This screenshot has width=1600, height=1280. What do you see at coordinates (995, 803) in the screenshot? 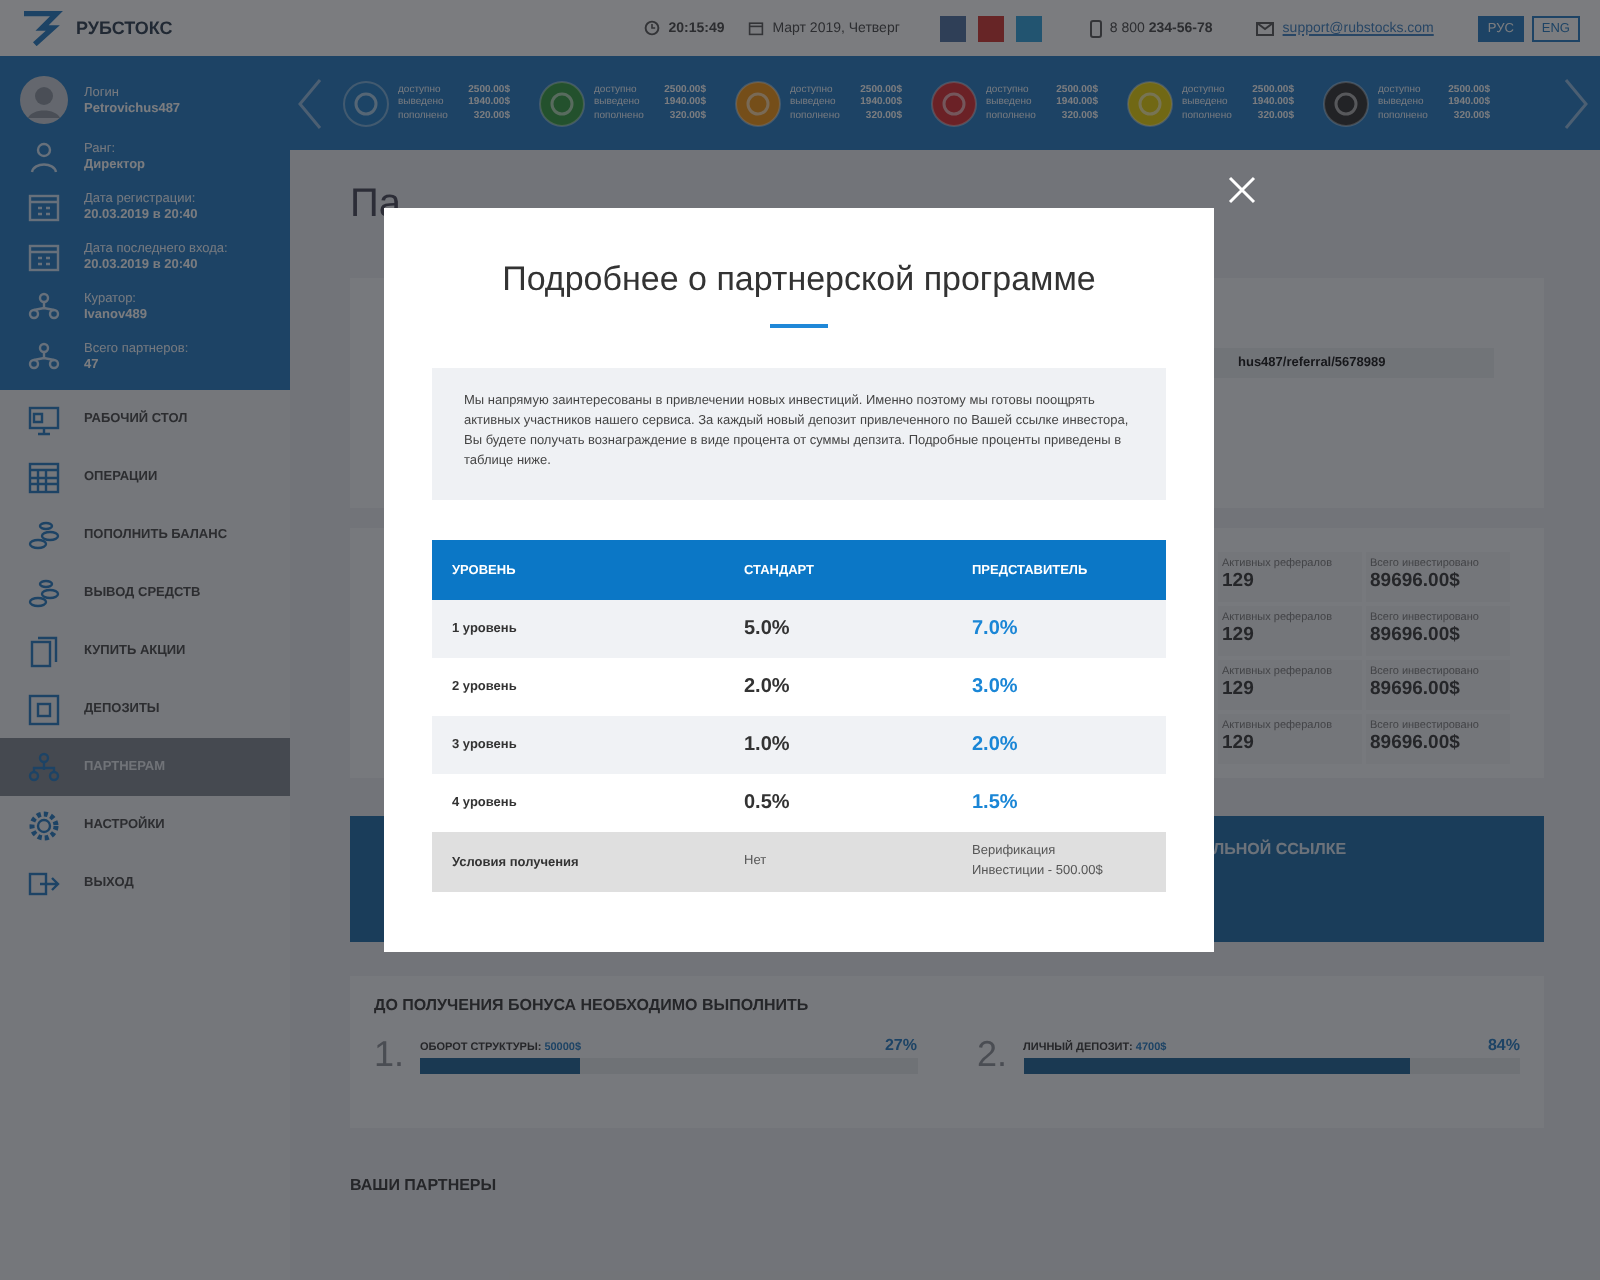
I see `table-cell-text: 1.5%` at bounding box center [995, 803].